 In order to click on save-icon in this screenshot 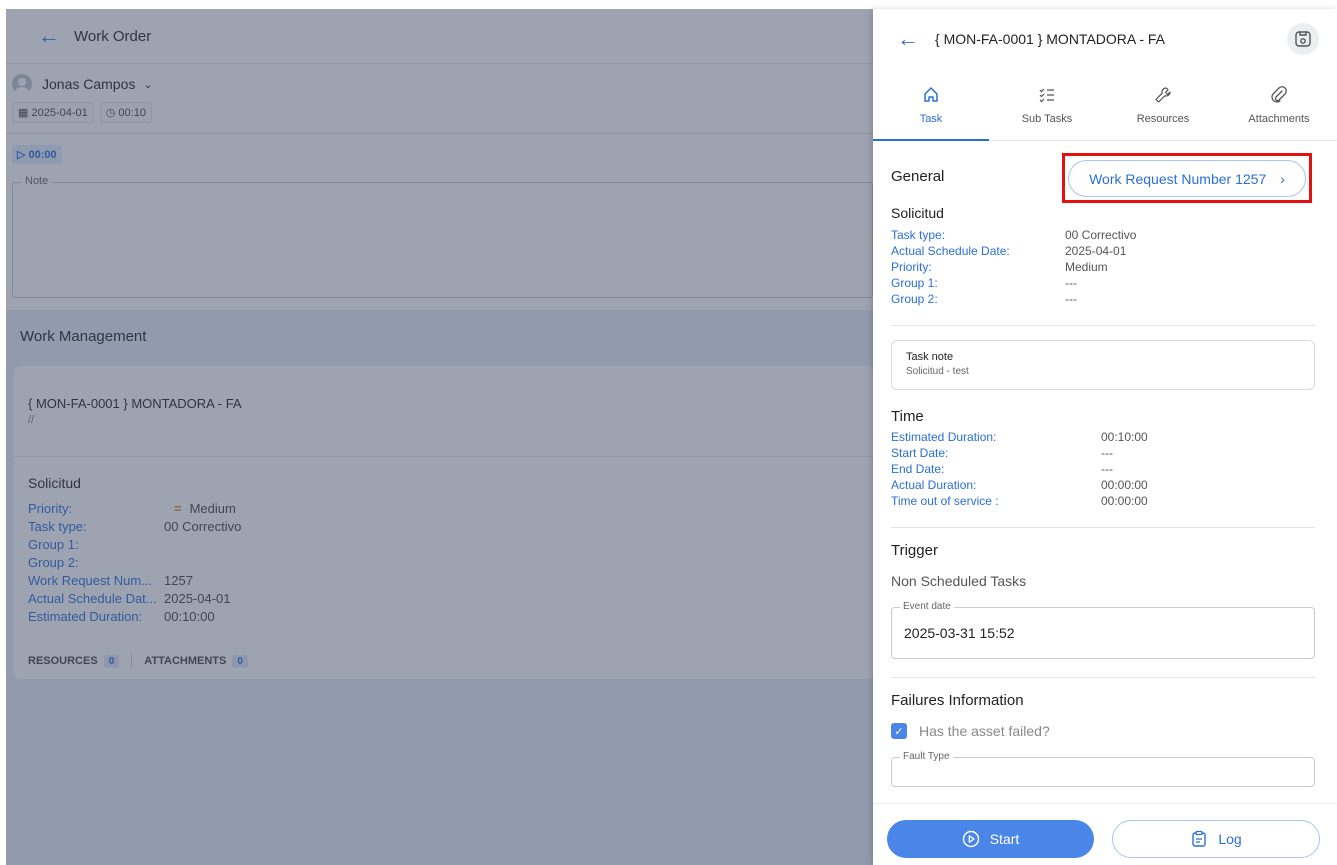, I will do `click(1303, 39)`.